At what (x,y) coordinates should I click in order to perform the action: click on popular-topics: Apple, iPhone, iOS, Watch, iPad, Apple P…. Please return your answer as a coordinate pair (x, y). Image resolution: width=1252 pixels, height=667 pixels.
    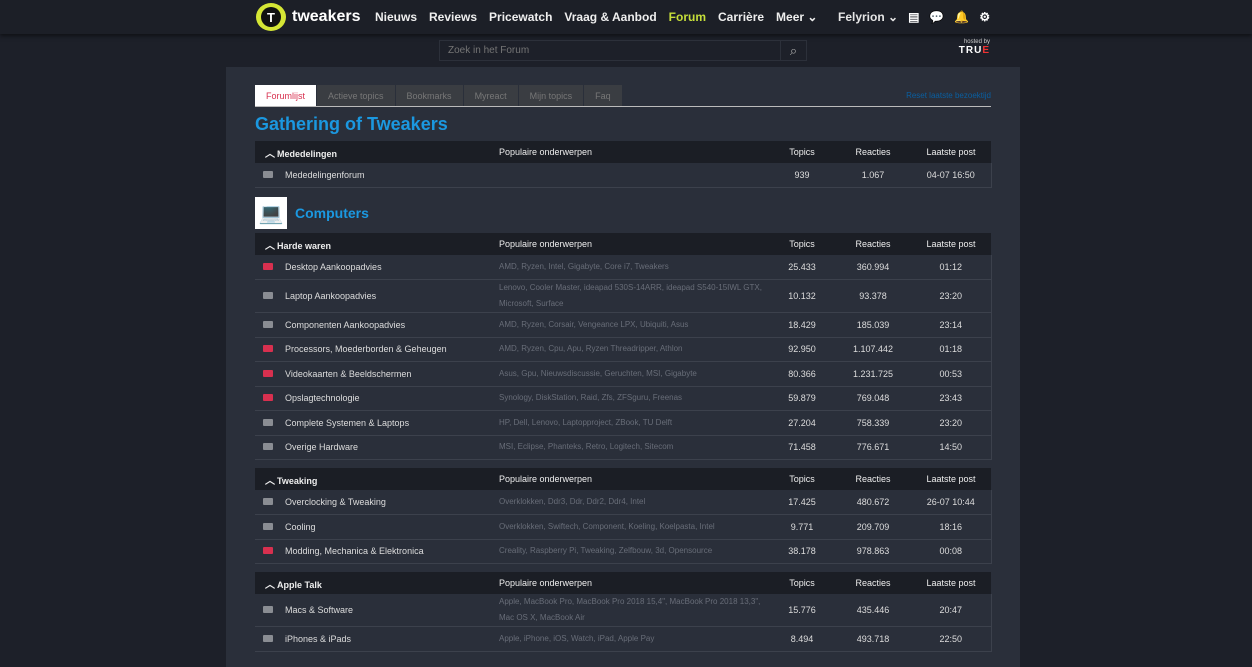
    Looking at the image, I should click on (634, 639).